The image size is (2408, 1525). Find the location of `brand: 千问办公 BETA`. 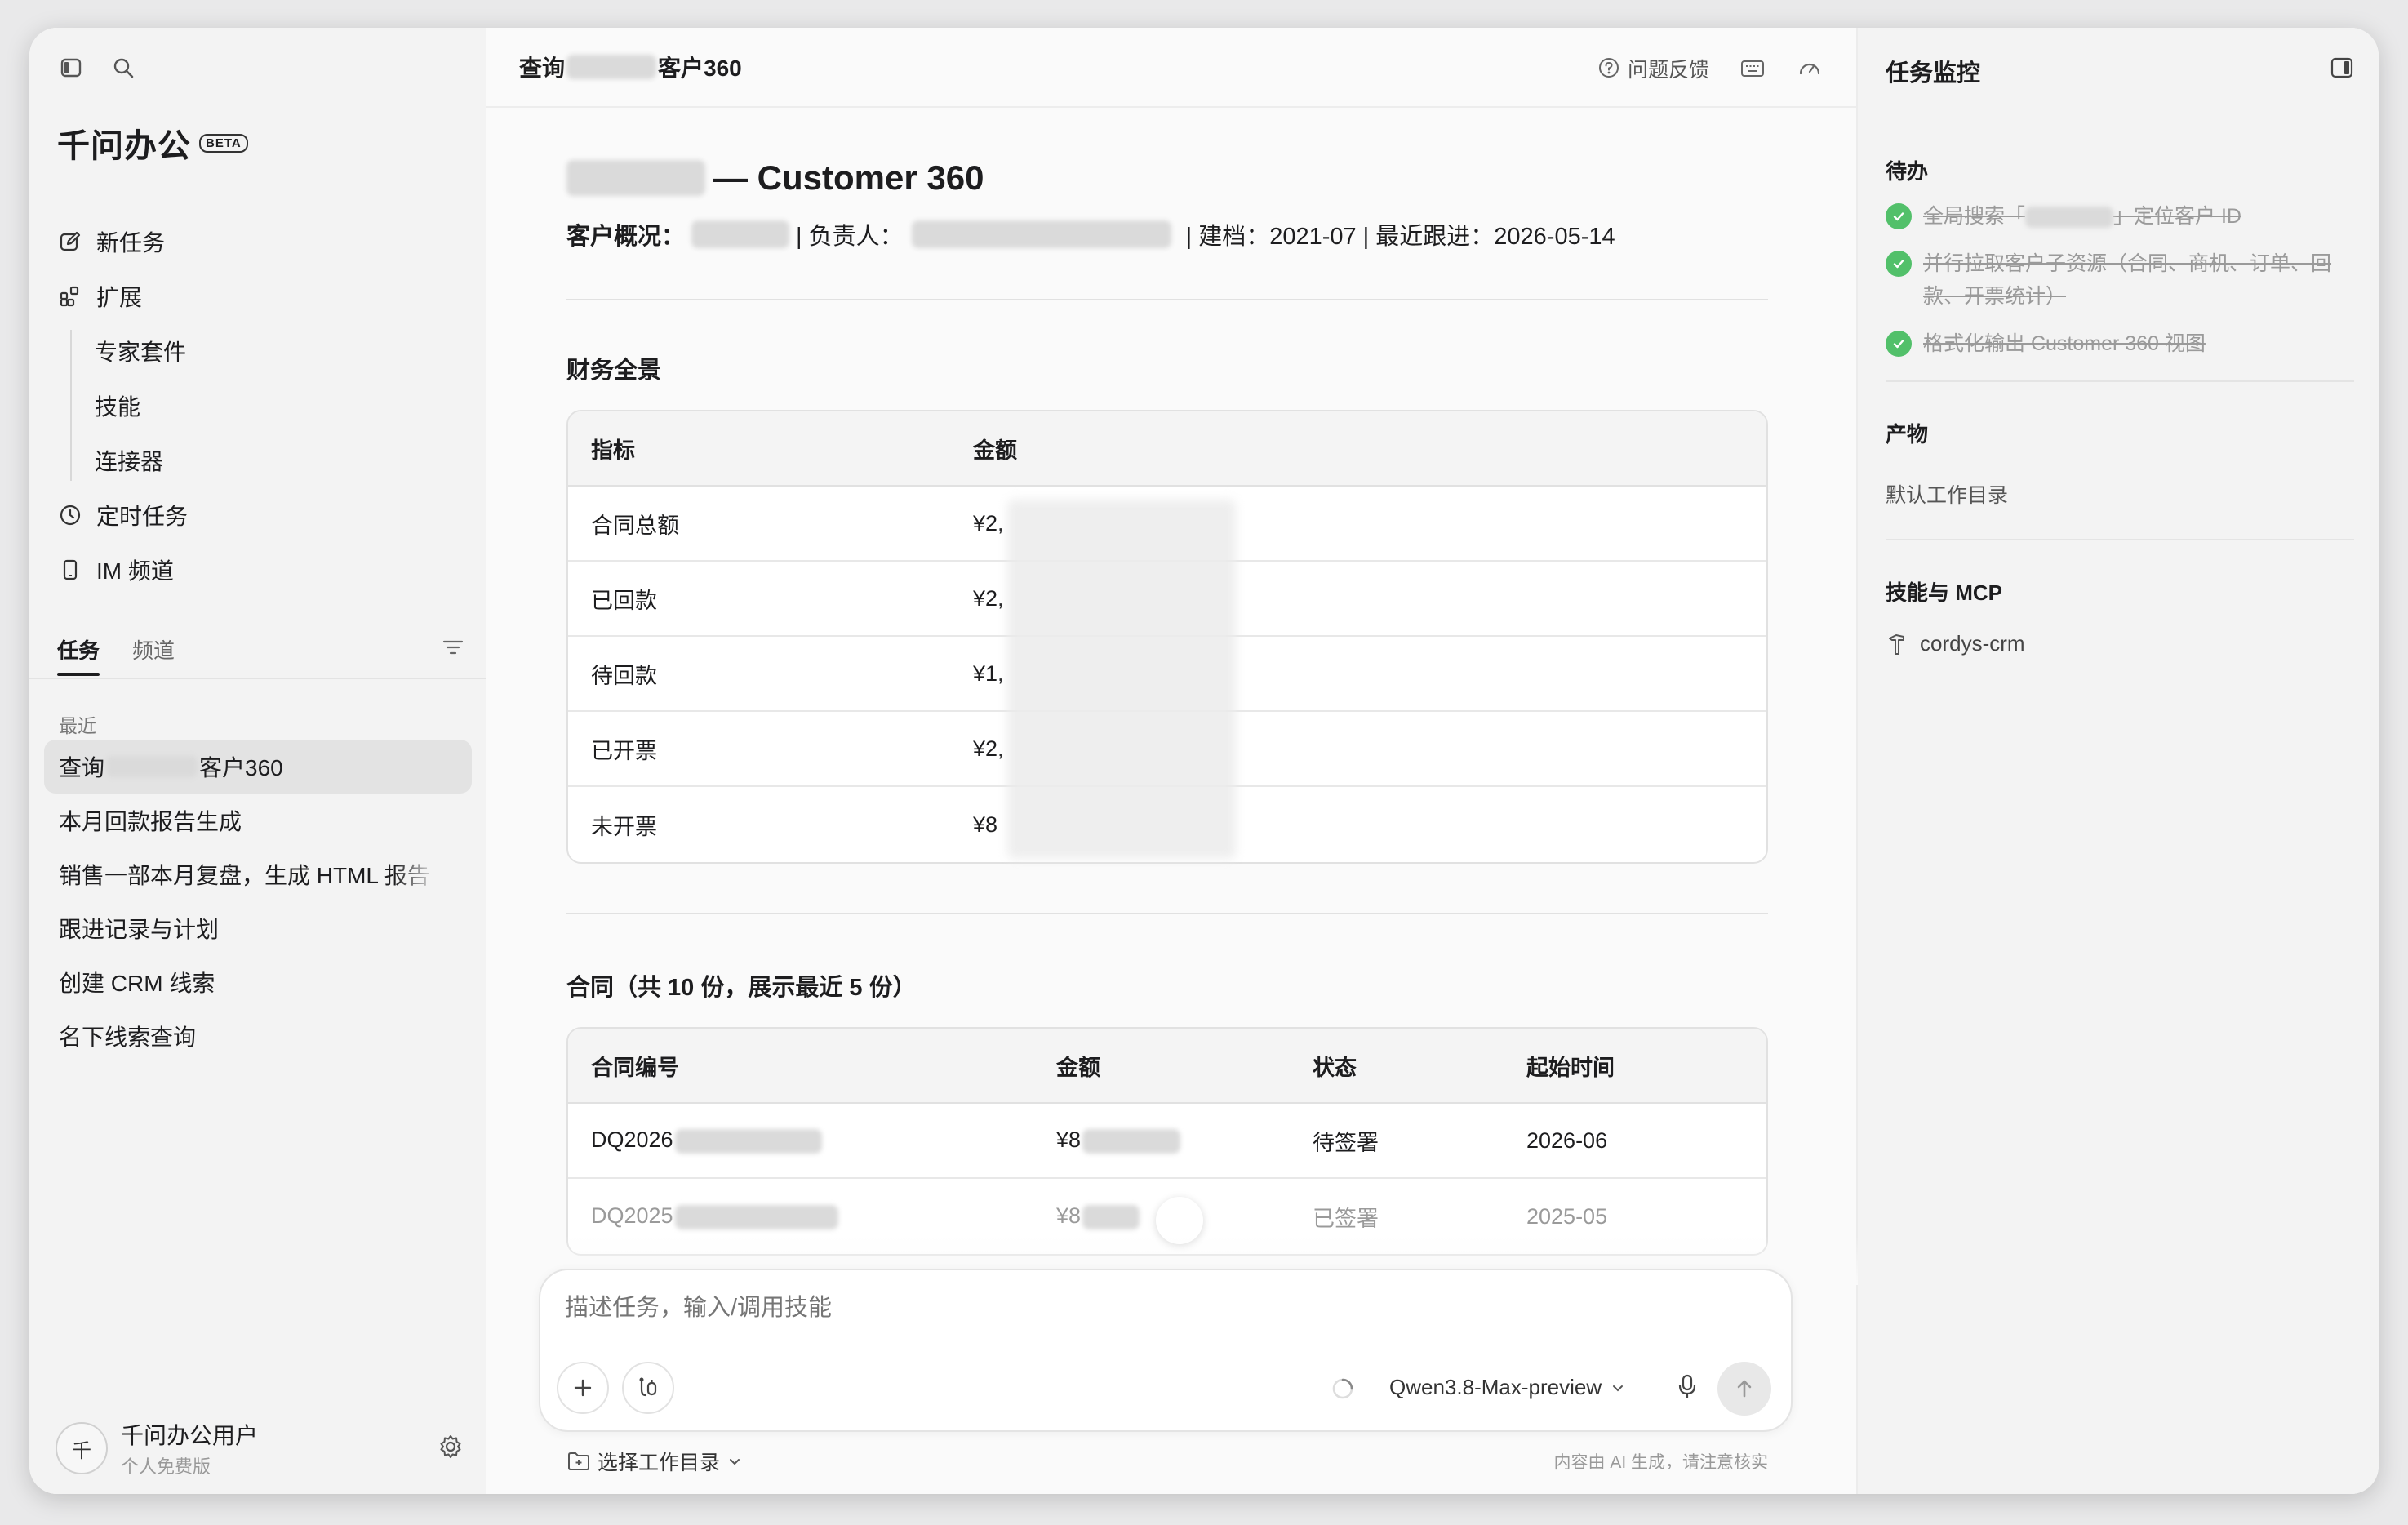

brand: 千问办公 BETA is located at coordinates (152, 143).